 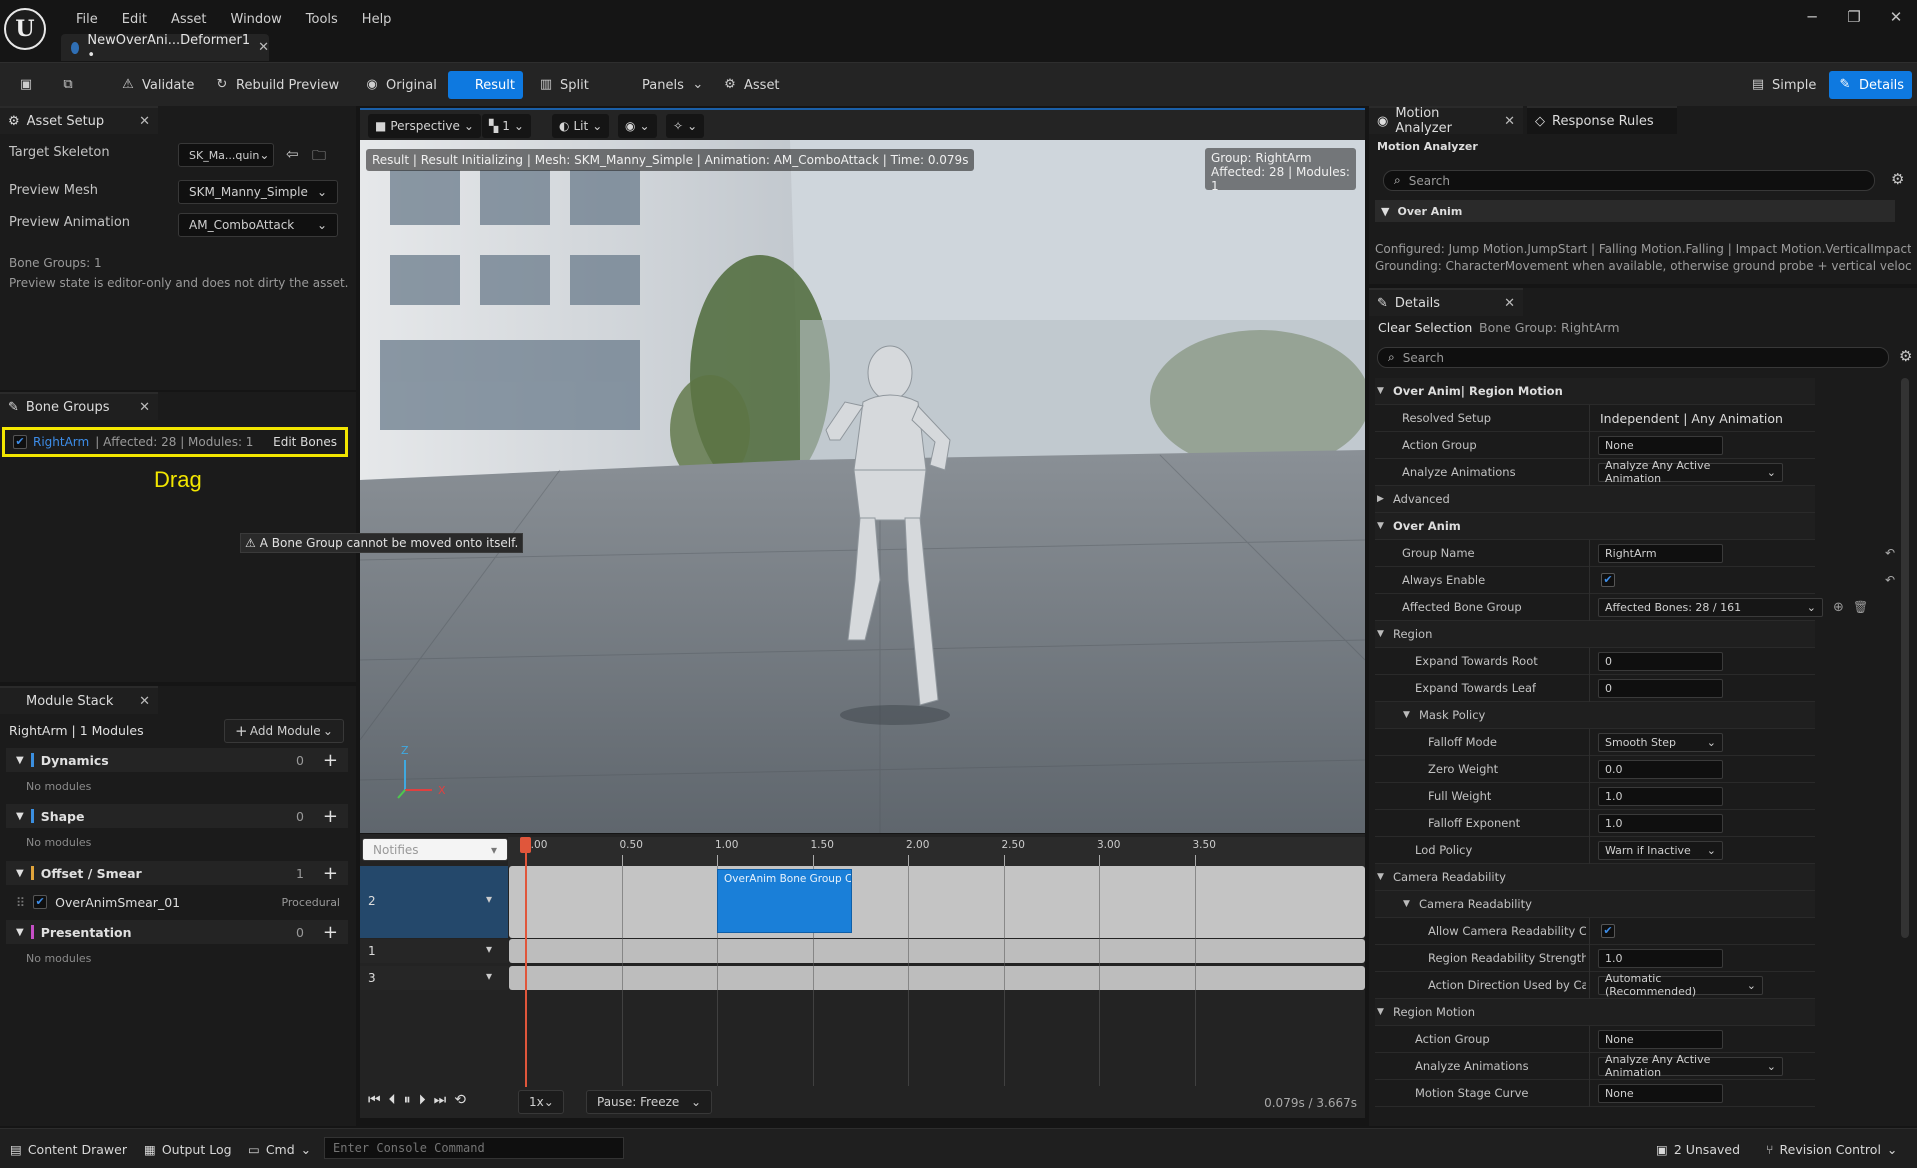 What do you see at coordinates (1446, 302) in the screenshot?
I see `details-tab: ✎ Details ✕` at bounding box center [1446, 302].